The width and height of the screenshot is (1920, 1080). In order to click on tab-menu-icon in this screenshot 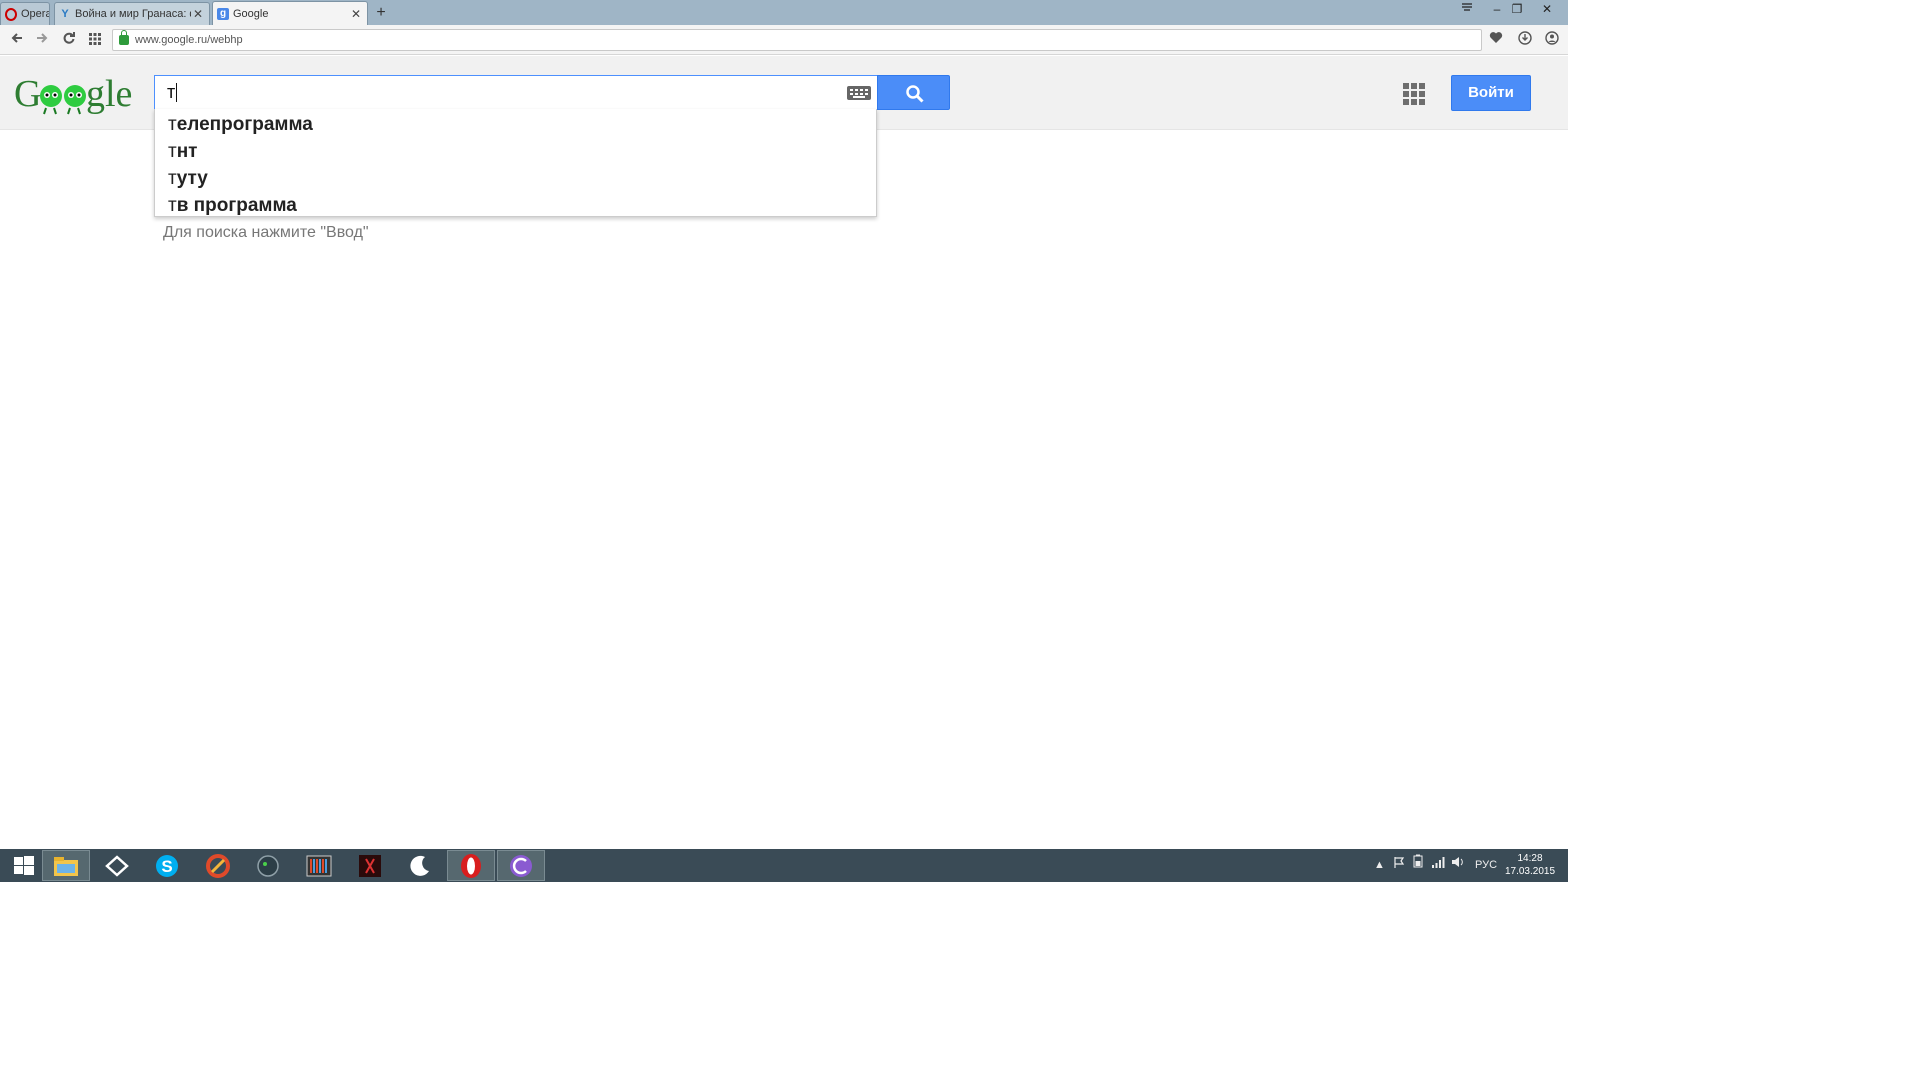, I will do `click(1467, 10)`.